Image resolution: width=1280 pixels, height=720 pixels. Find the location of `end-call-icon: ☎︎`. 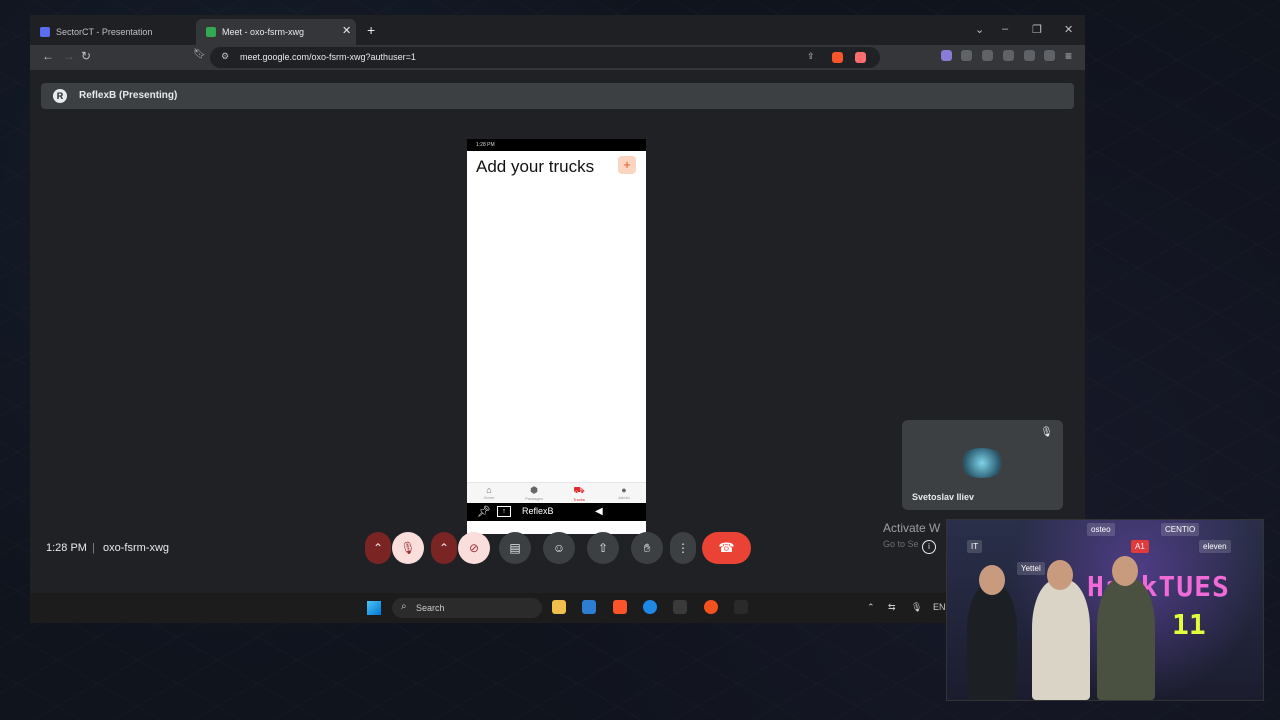

end-call-icon: ☎︎ is located at coordinates (726, 547).